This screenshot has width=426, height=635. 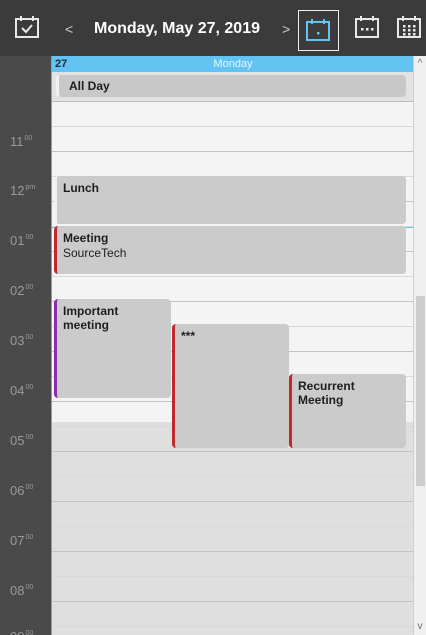 I want to click on time-label-03: 0300, so click(x=22, y=340).